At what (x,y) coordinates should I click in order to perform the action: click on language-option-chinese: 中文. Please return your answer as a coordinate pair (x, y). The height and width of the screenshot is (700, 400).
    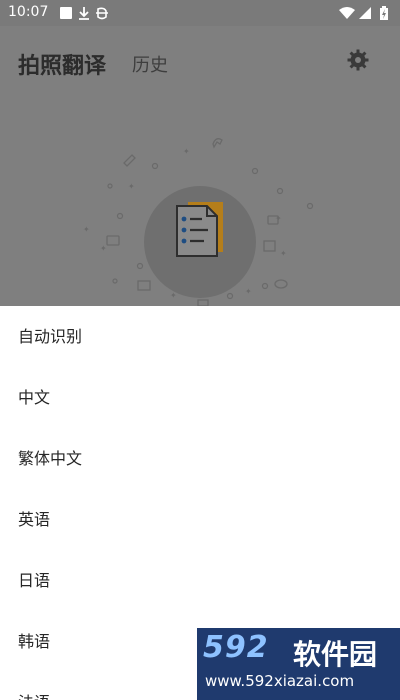
    Looking at the image, I should click on (200, 397).